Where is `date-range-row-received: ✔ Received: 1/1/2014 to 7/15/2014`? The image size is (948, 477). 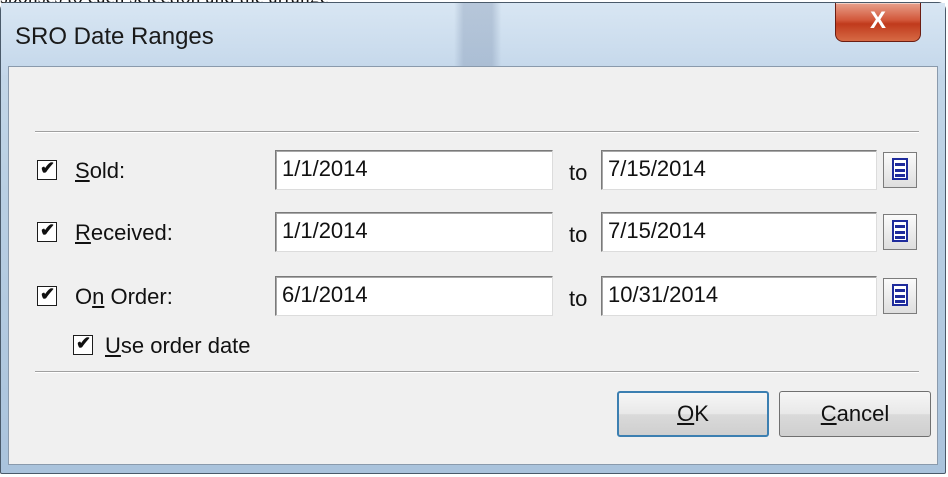
date-range-row-received: ✔ Received: 1/1/2014 to 7/15/2014 is located at coordinates (473, 237).